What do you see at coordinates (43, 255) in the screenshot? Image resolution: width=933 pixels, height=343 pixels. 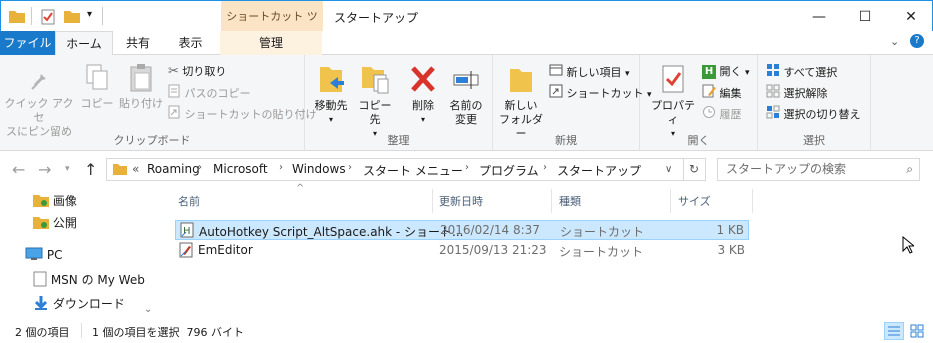 I see `nav-item-pc: PC` at bounding box center [43, 255].